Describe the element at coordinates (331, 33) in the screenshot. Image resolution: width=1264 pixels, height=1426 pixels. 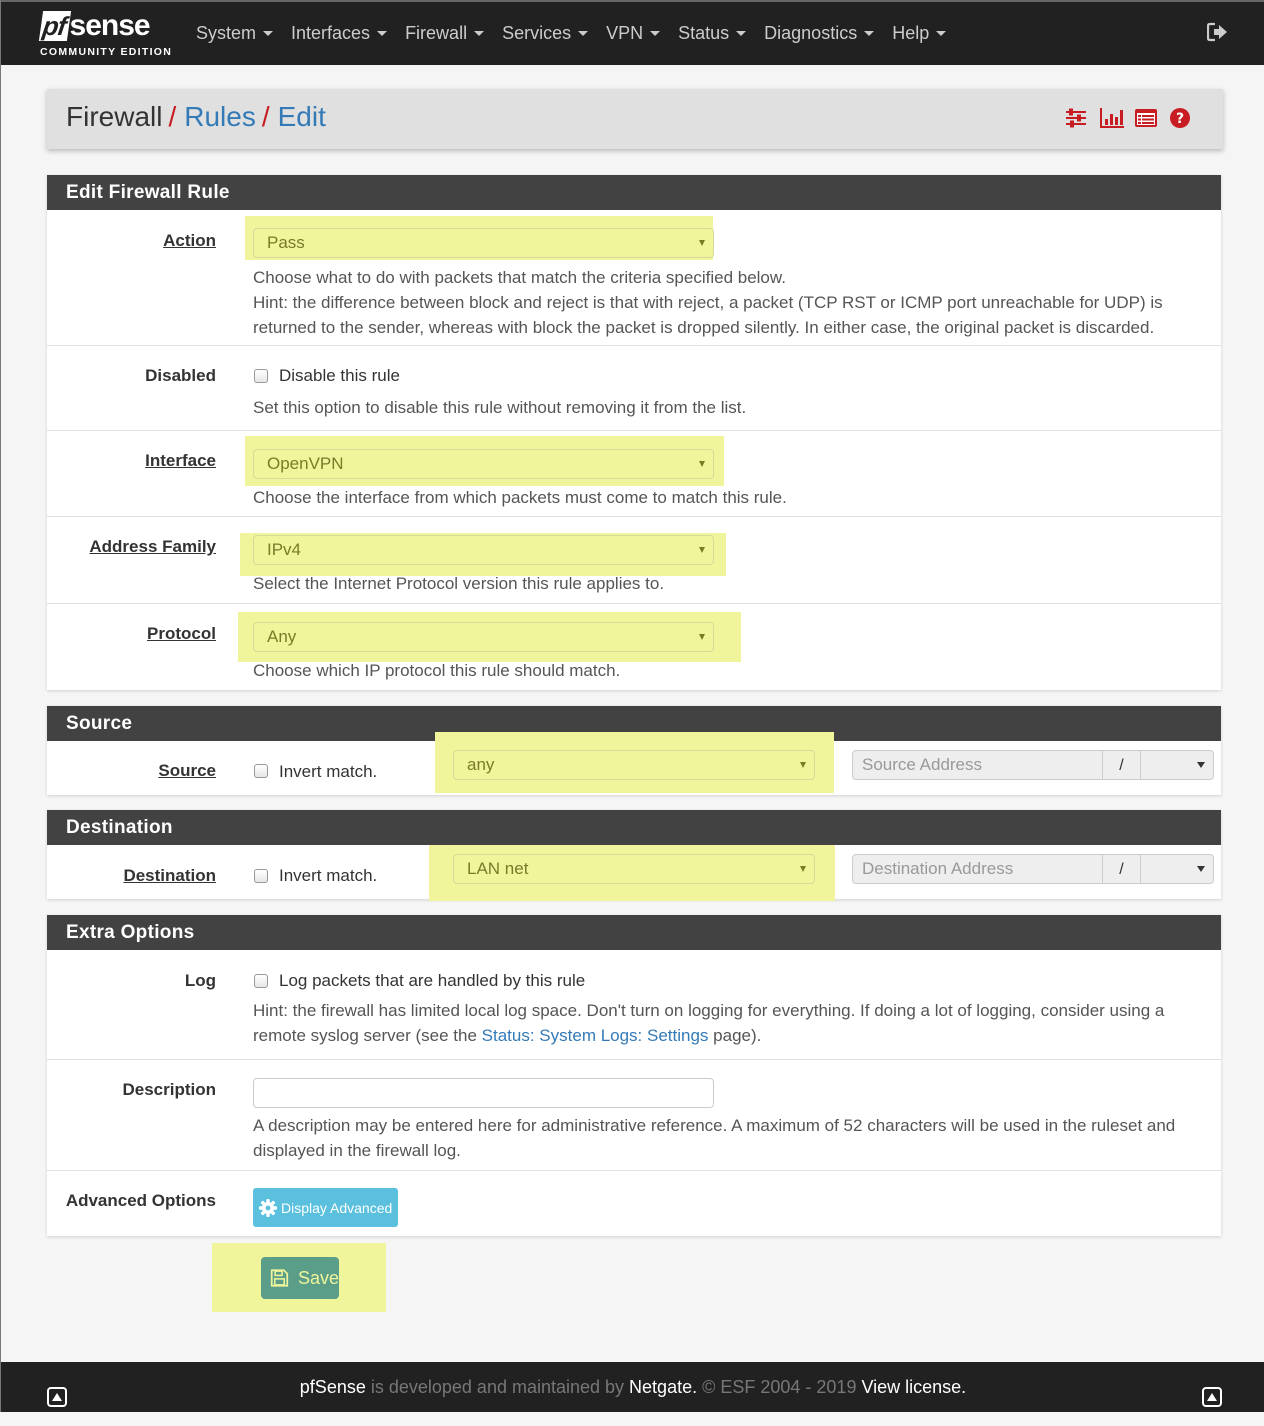
I see `menu-label: Interfaces` at that location.